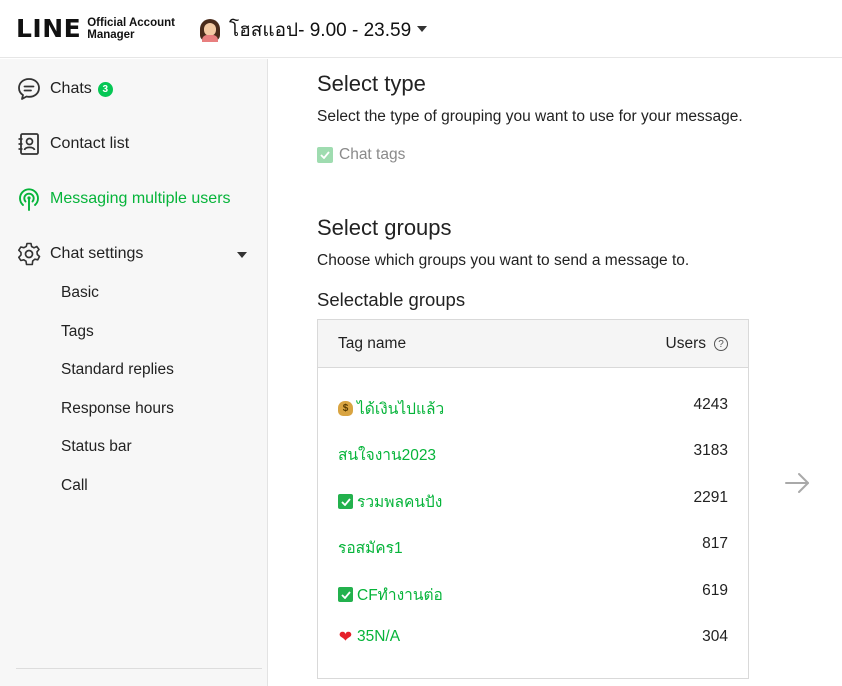 The height and width of the screenshot is (686, 842). What do you see at coordinates (29, 254) in the screenshot?
I see `gear-icon` at bounding box center [29, 254].